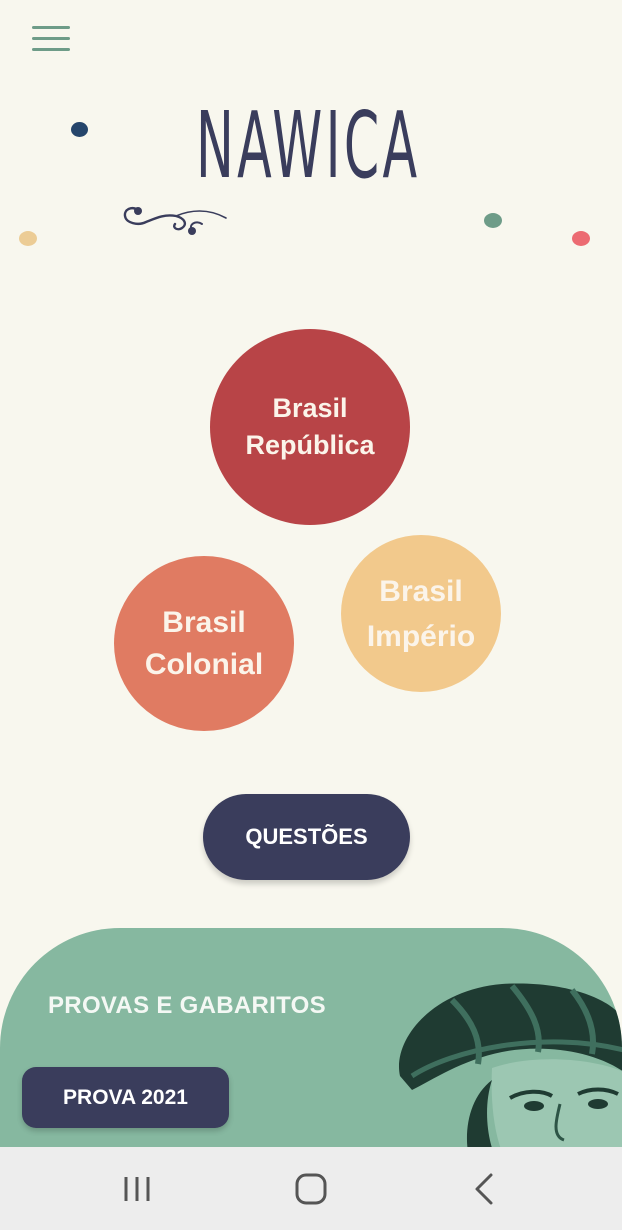 This screenshot has height=1230, width=622. Describe the element at coordinates (485, 1189) in the screenshot. I see `back-icon` at that location.